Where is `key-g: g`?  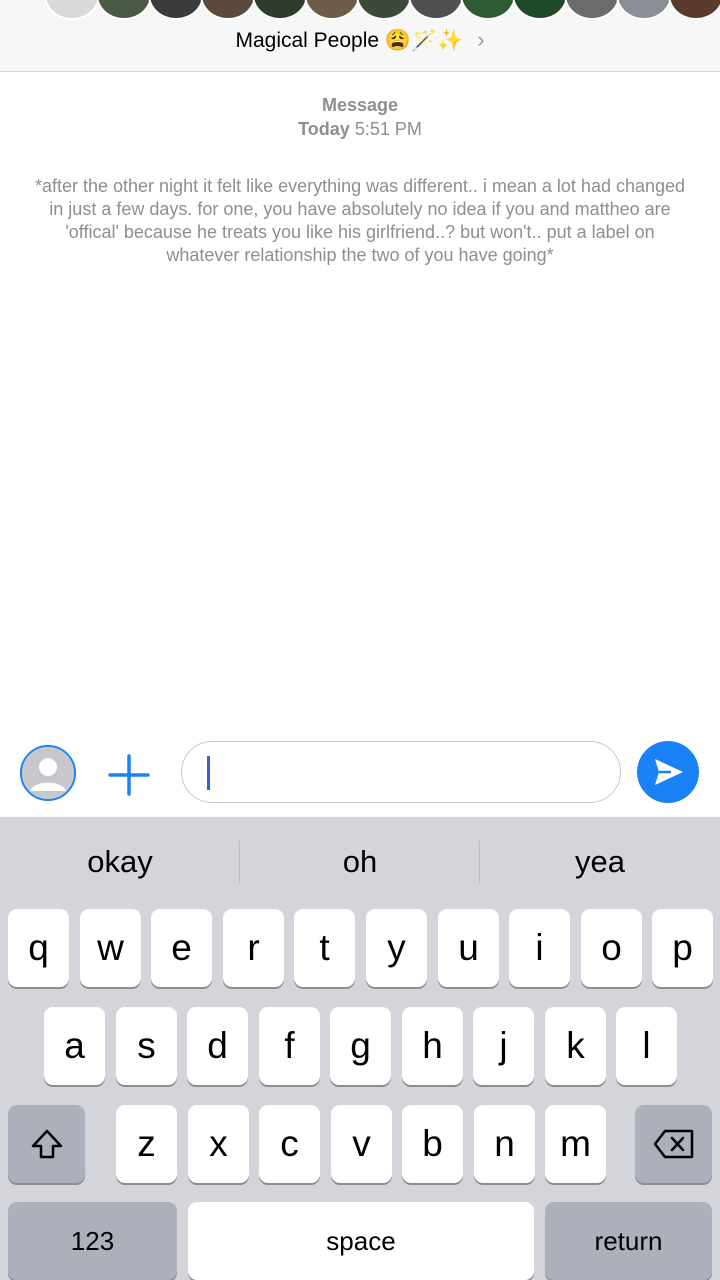 key-g: g is located at coordinates (360, 1046).